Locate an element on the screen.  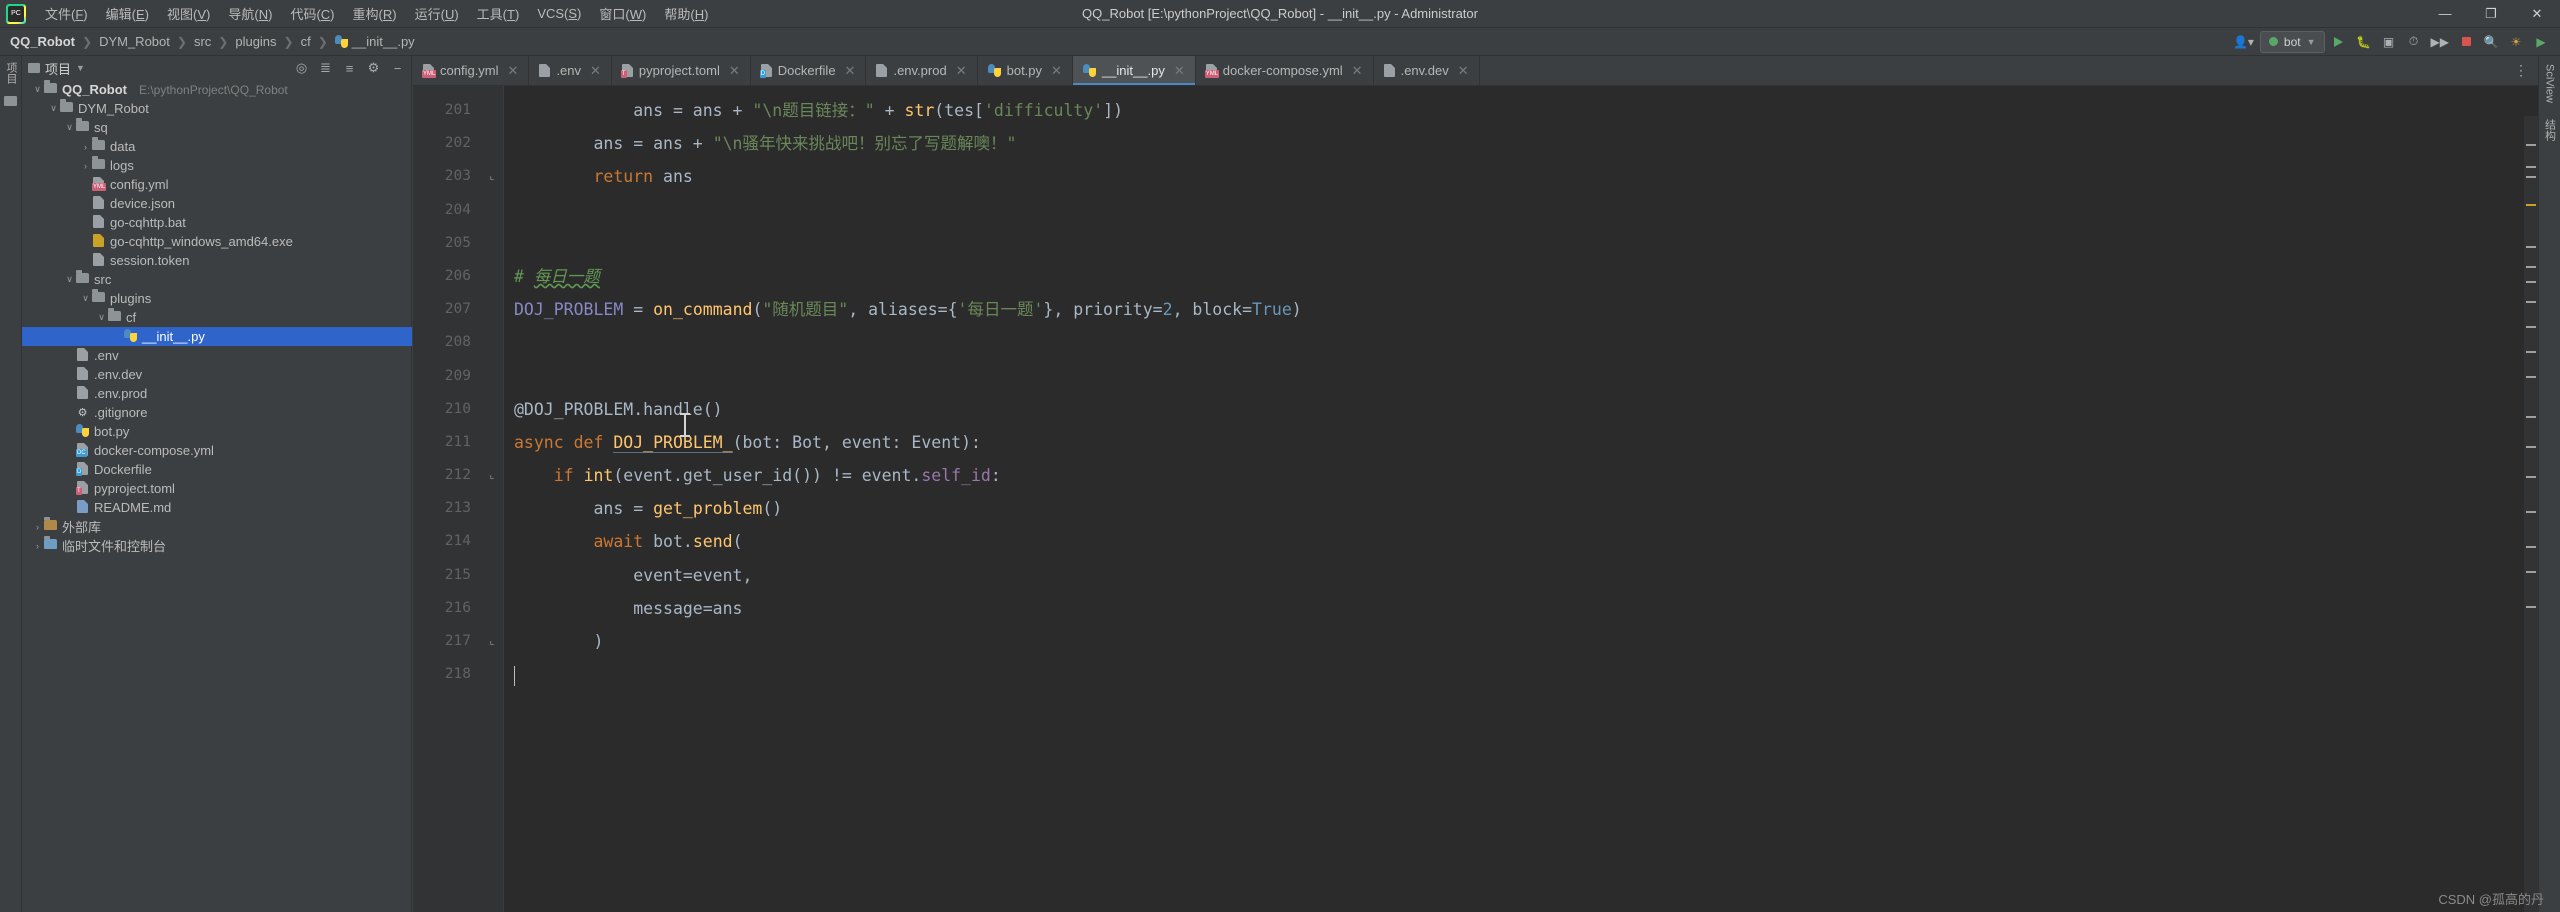
updates-icon: ☀ is located at coordinates (2516, 42).